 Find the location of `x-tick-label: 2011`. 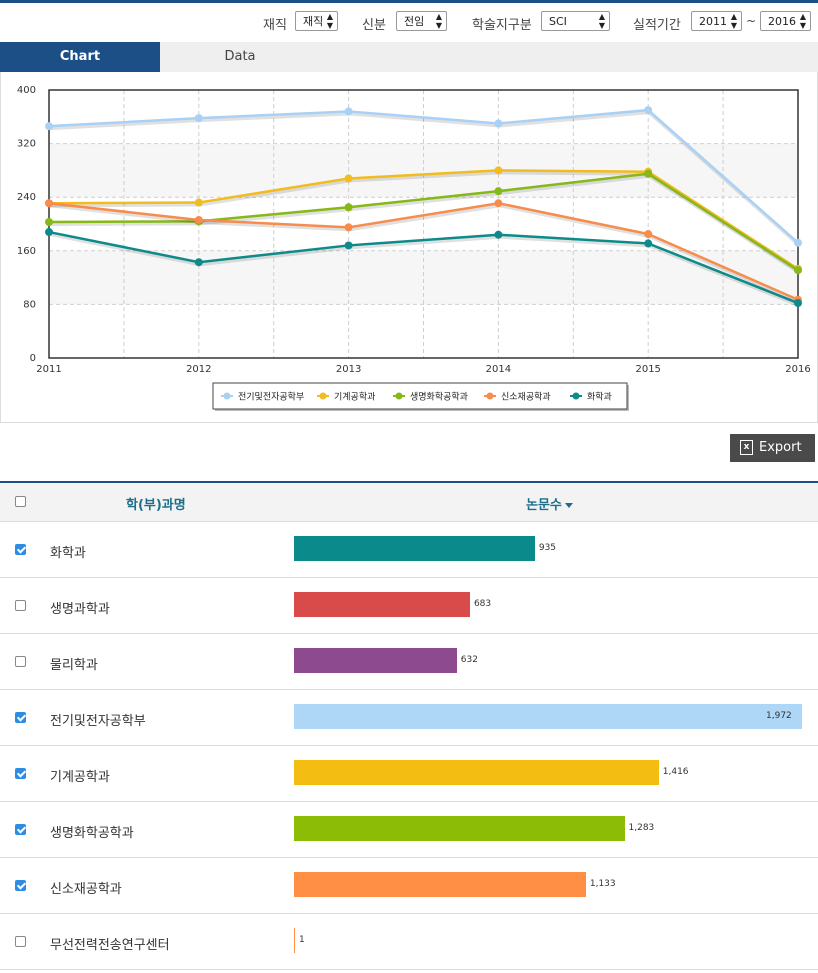

x-tick-label: 2011 is located at coordinates (48, 369).